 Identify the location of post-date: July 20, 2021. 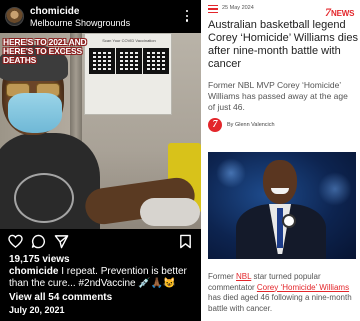
(37, 310).